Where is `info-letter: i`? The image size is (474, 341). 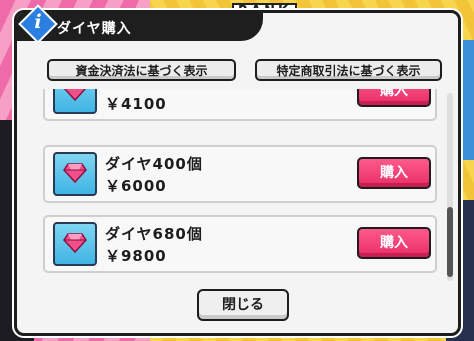 info-letter: i is located at coordinates (38, 22).